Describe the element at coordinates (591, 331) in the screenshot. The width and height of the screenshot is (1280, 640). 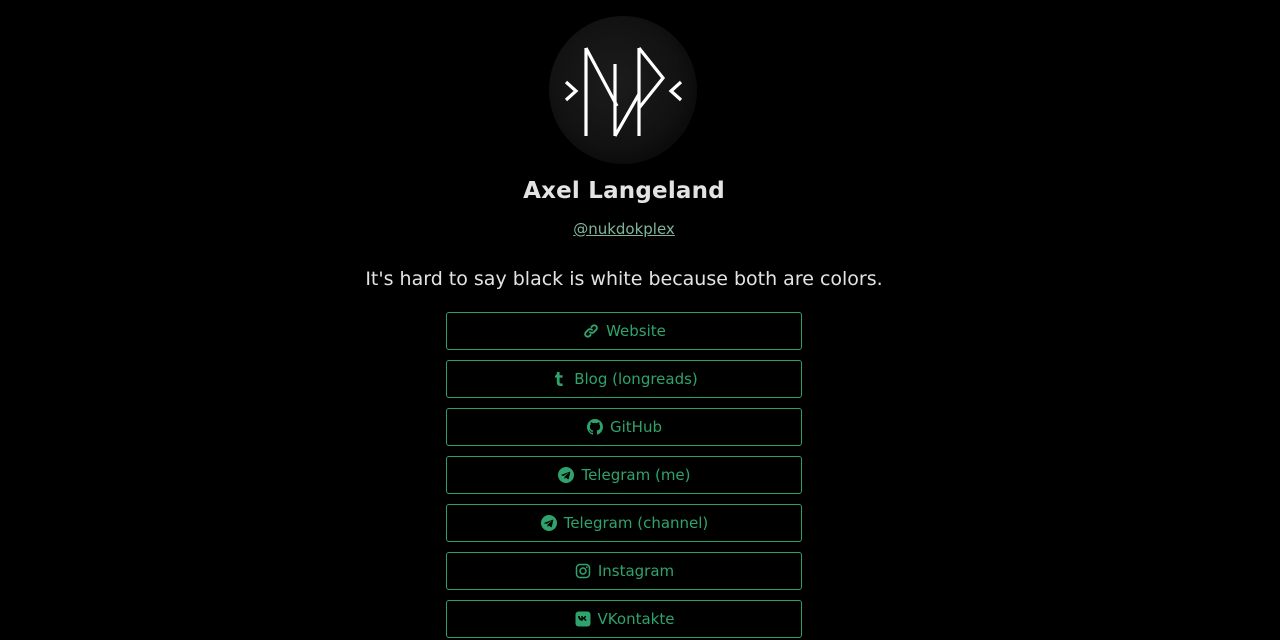
I see `link-icon` at that location.